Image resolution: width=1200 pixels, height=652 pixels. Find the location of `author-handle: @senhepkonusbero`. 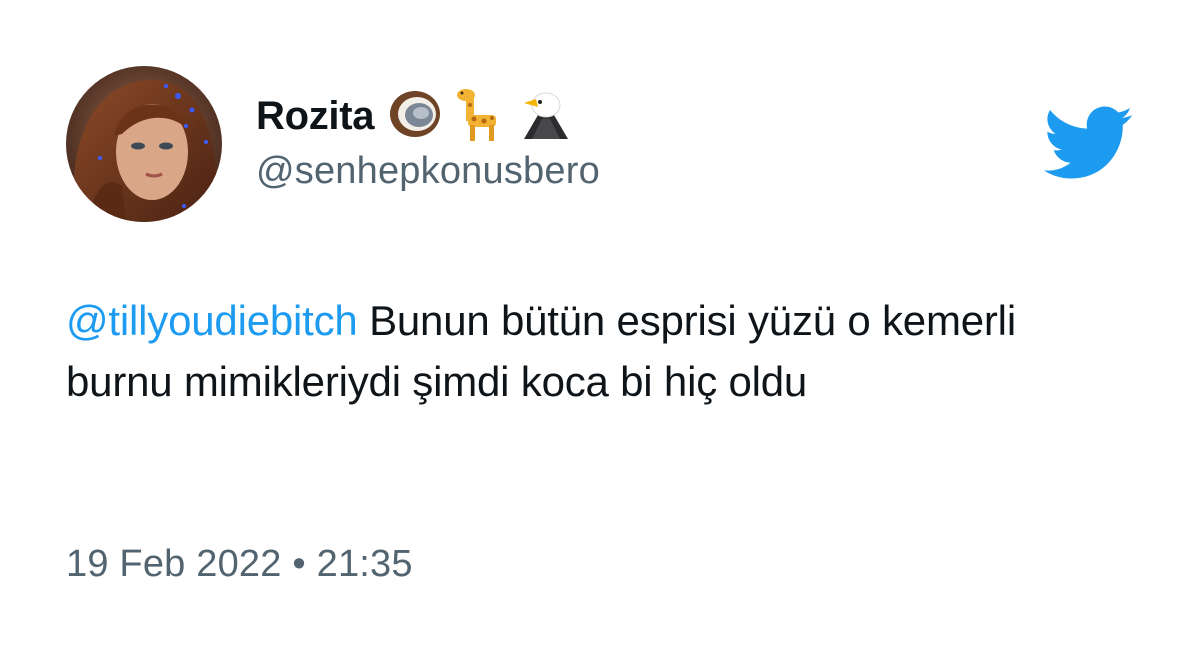

author-handle: @senhepkonusbero is located at coordinates (428, 171).